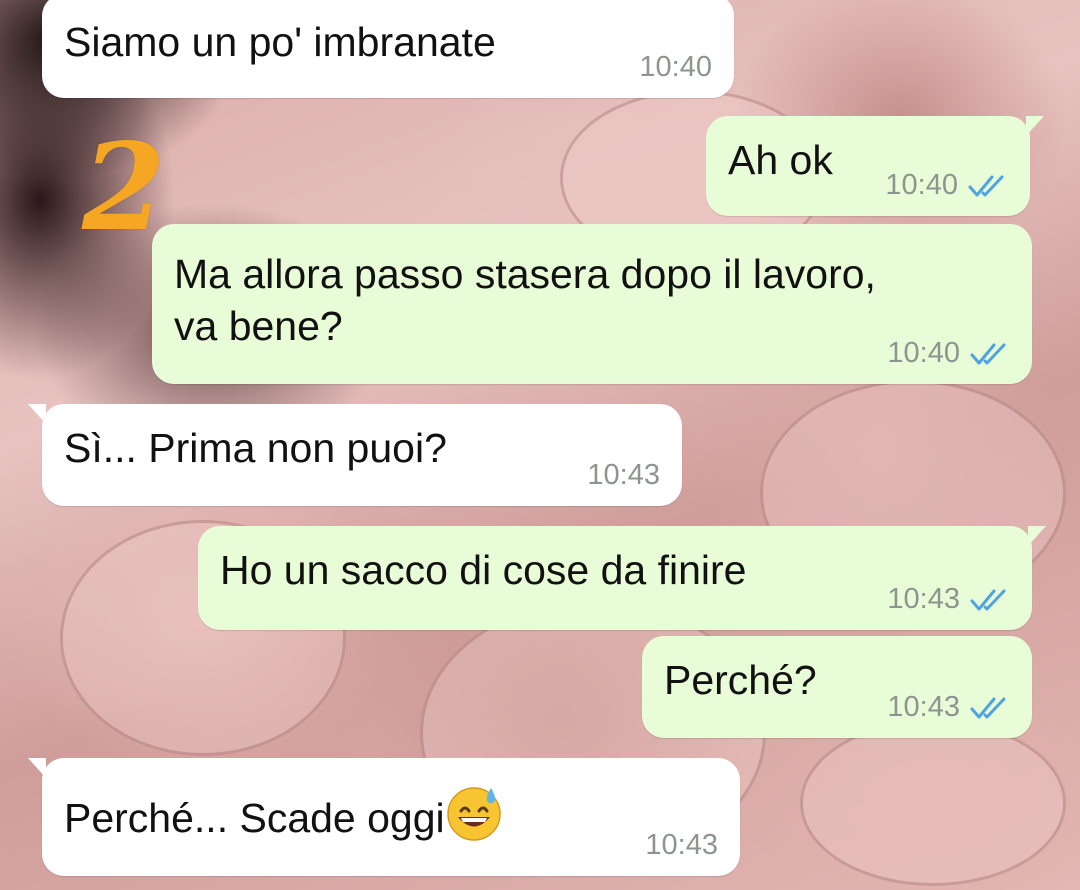 Image resolution: width=1080 pixels, height=890 pixels. What do you see at coordinates (124, 187) in the screenshot?
I see `overlay-number: 2` at bounding box center [124, 187].